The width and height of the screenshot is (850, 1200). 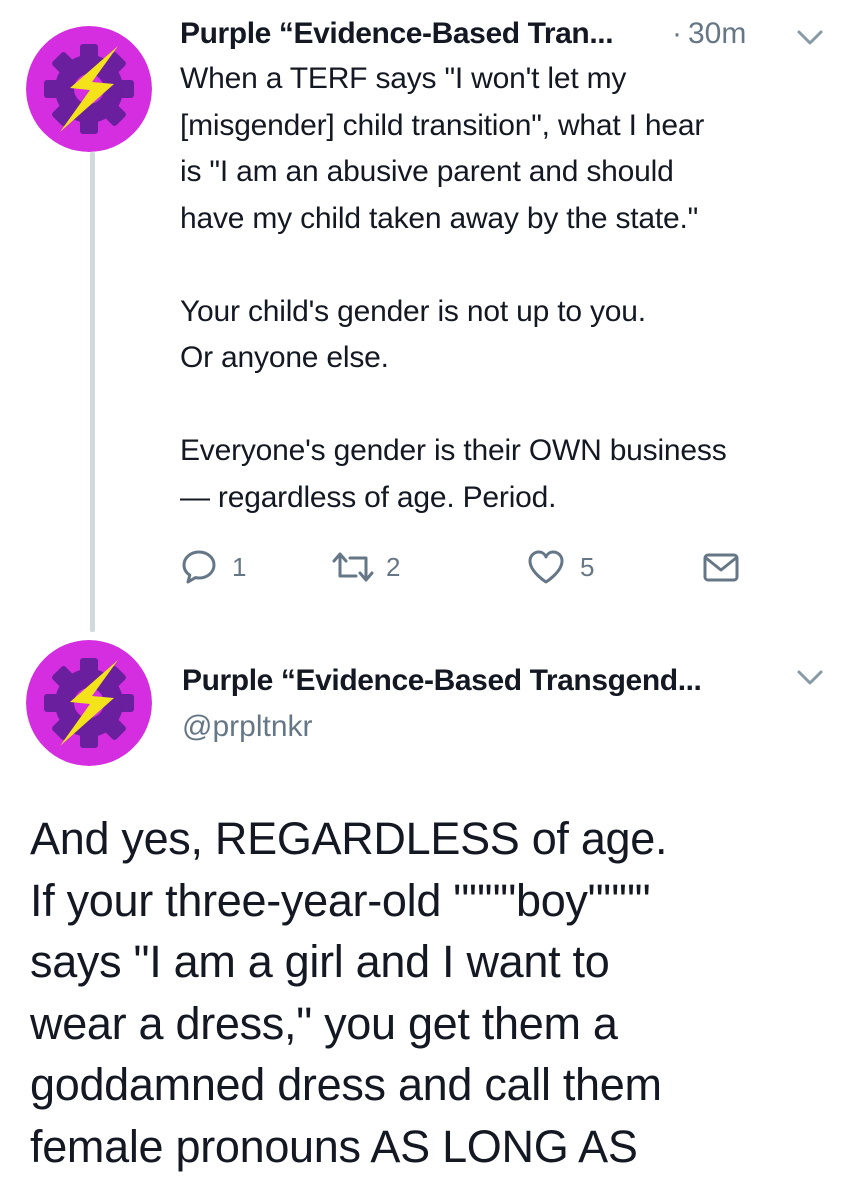 What do you see at coordinates (587, 566) in the screenshot?
I see `like-count: 5` at bounding box center [587, 566].